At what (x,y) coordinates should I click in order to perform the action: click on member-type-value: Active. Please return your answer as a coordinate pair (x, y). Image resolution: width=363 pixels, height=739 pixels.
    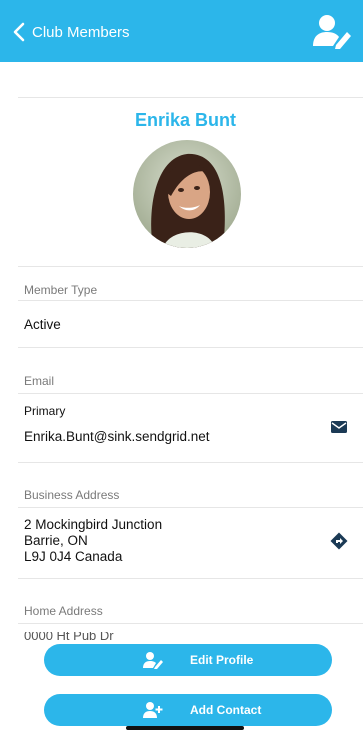
    Looking at the image, I should click on (42, 324).